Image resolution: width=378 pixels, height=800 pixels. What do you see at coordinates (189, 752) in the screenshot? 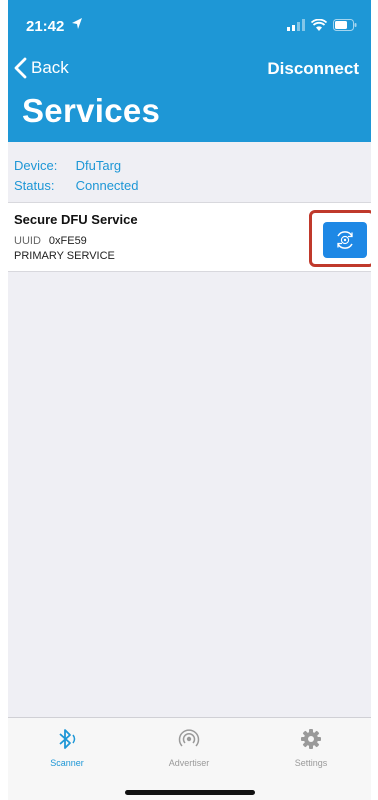
I see `tab-advertiser: Advertiser` at bounding box center [189, 752].